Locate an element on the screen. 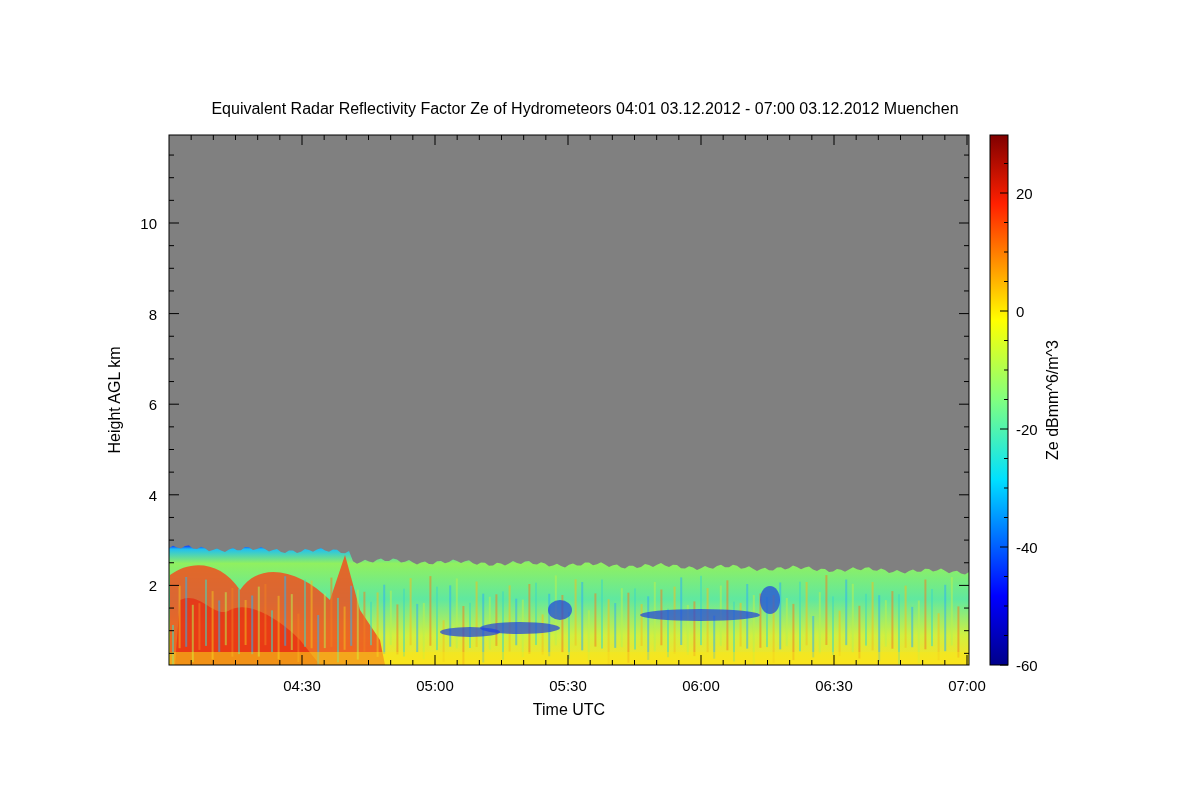  colorbar-tick-label: -20 is located at coordinates (1027, 429).